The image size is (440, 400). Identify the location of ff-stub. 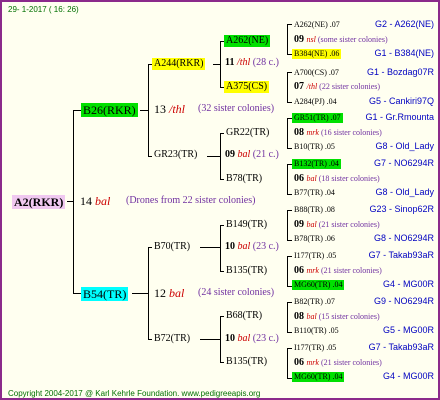
(216, 64).